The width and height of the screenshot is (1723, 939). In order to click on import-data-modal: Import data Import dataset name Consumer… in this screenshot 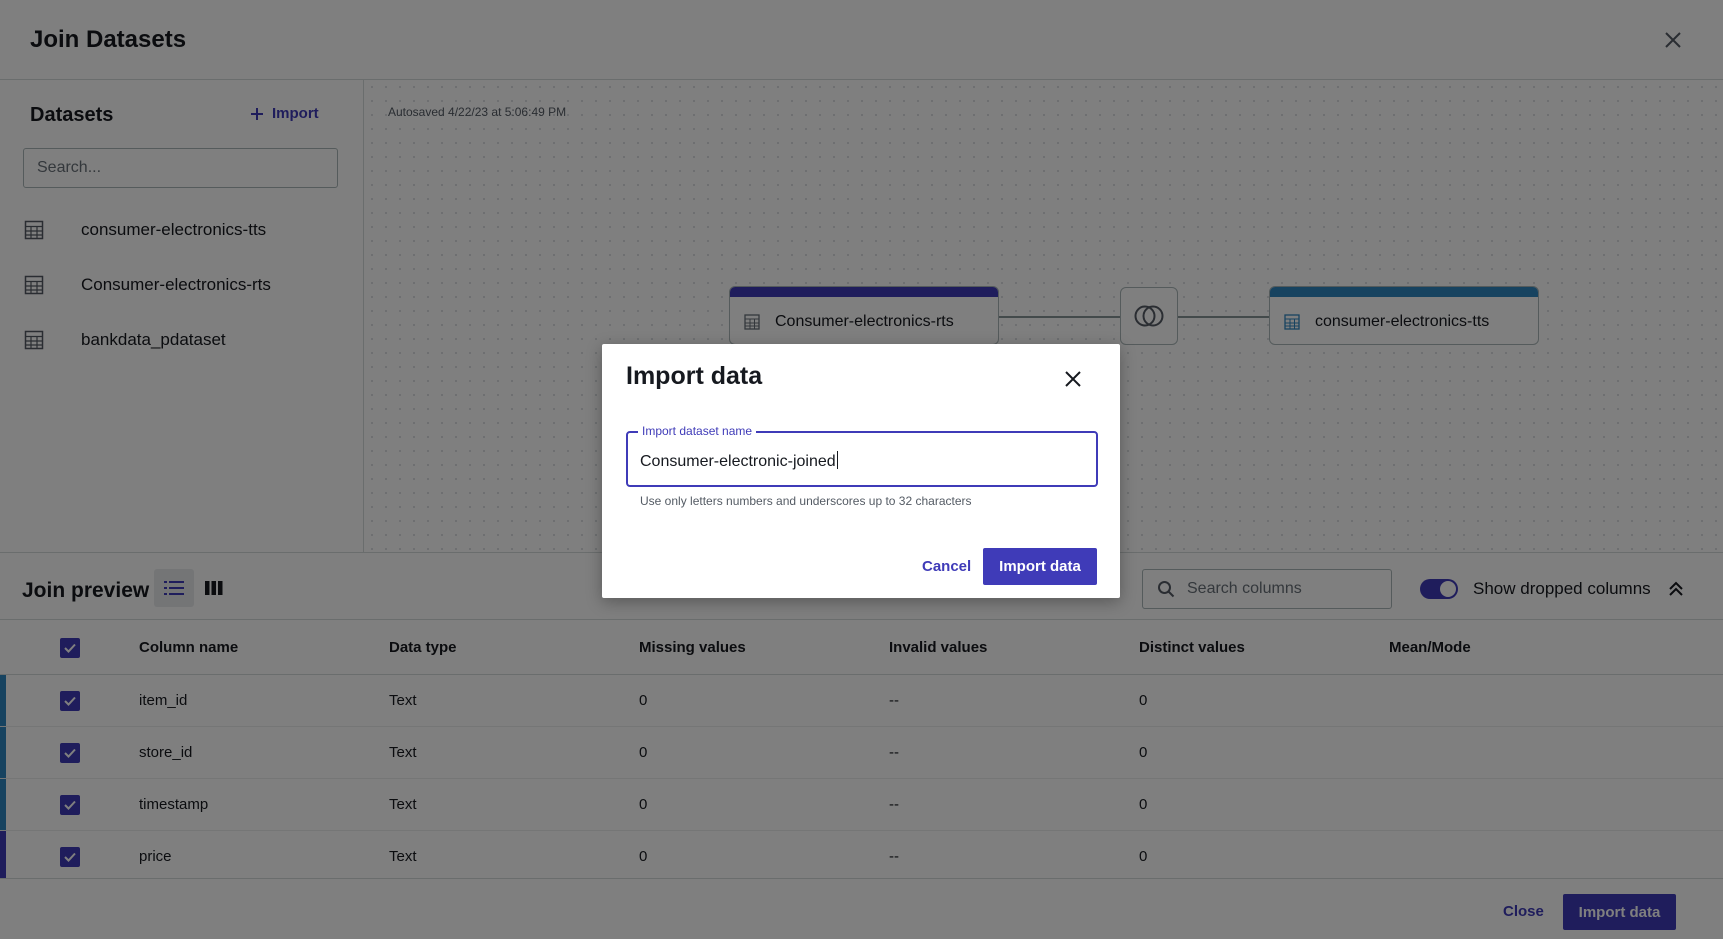, I will do `click(861, 471)`.